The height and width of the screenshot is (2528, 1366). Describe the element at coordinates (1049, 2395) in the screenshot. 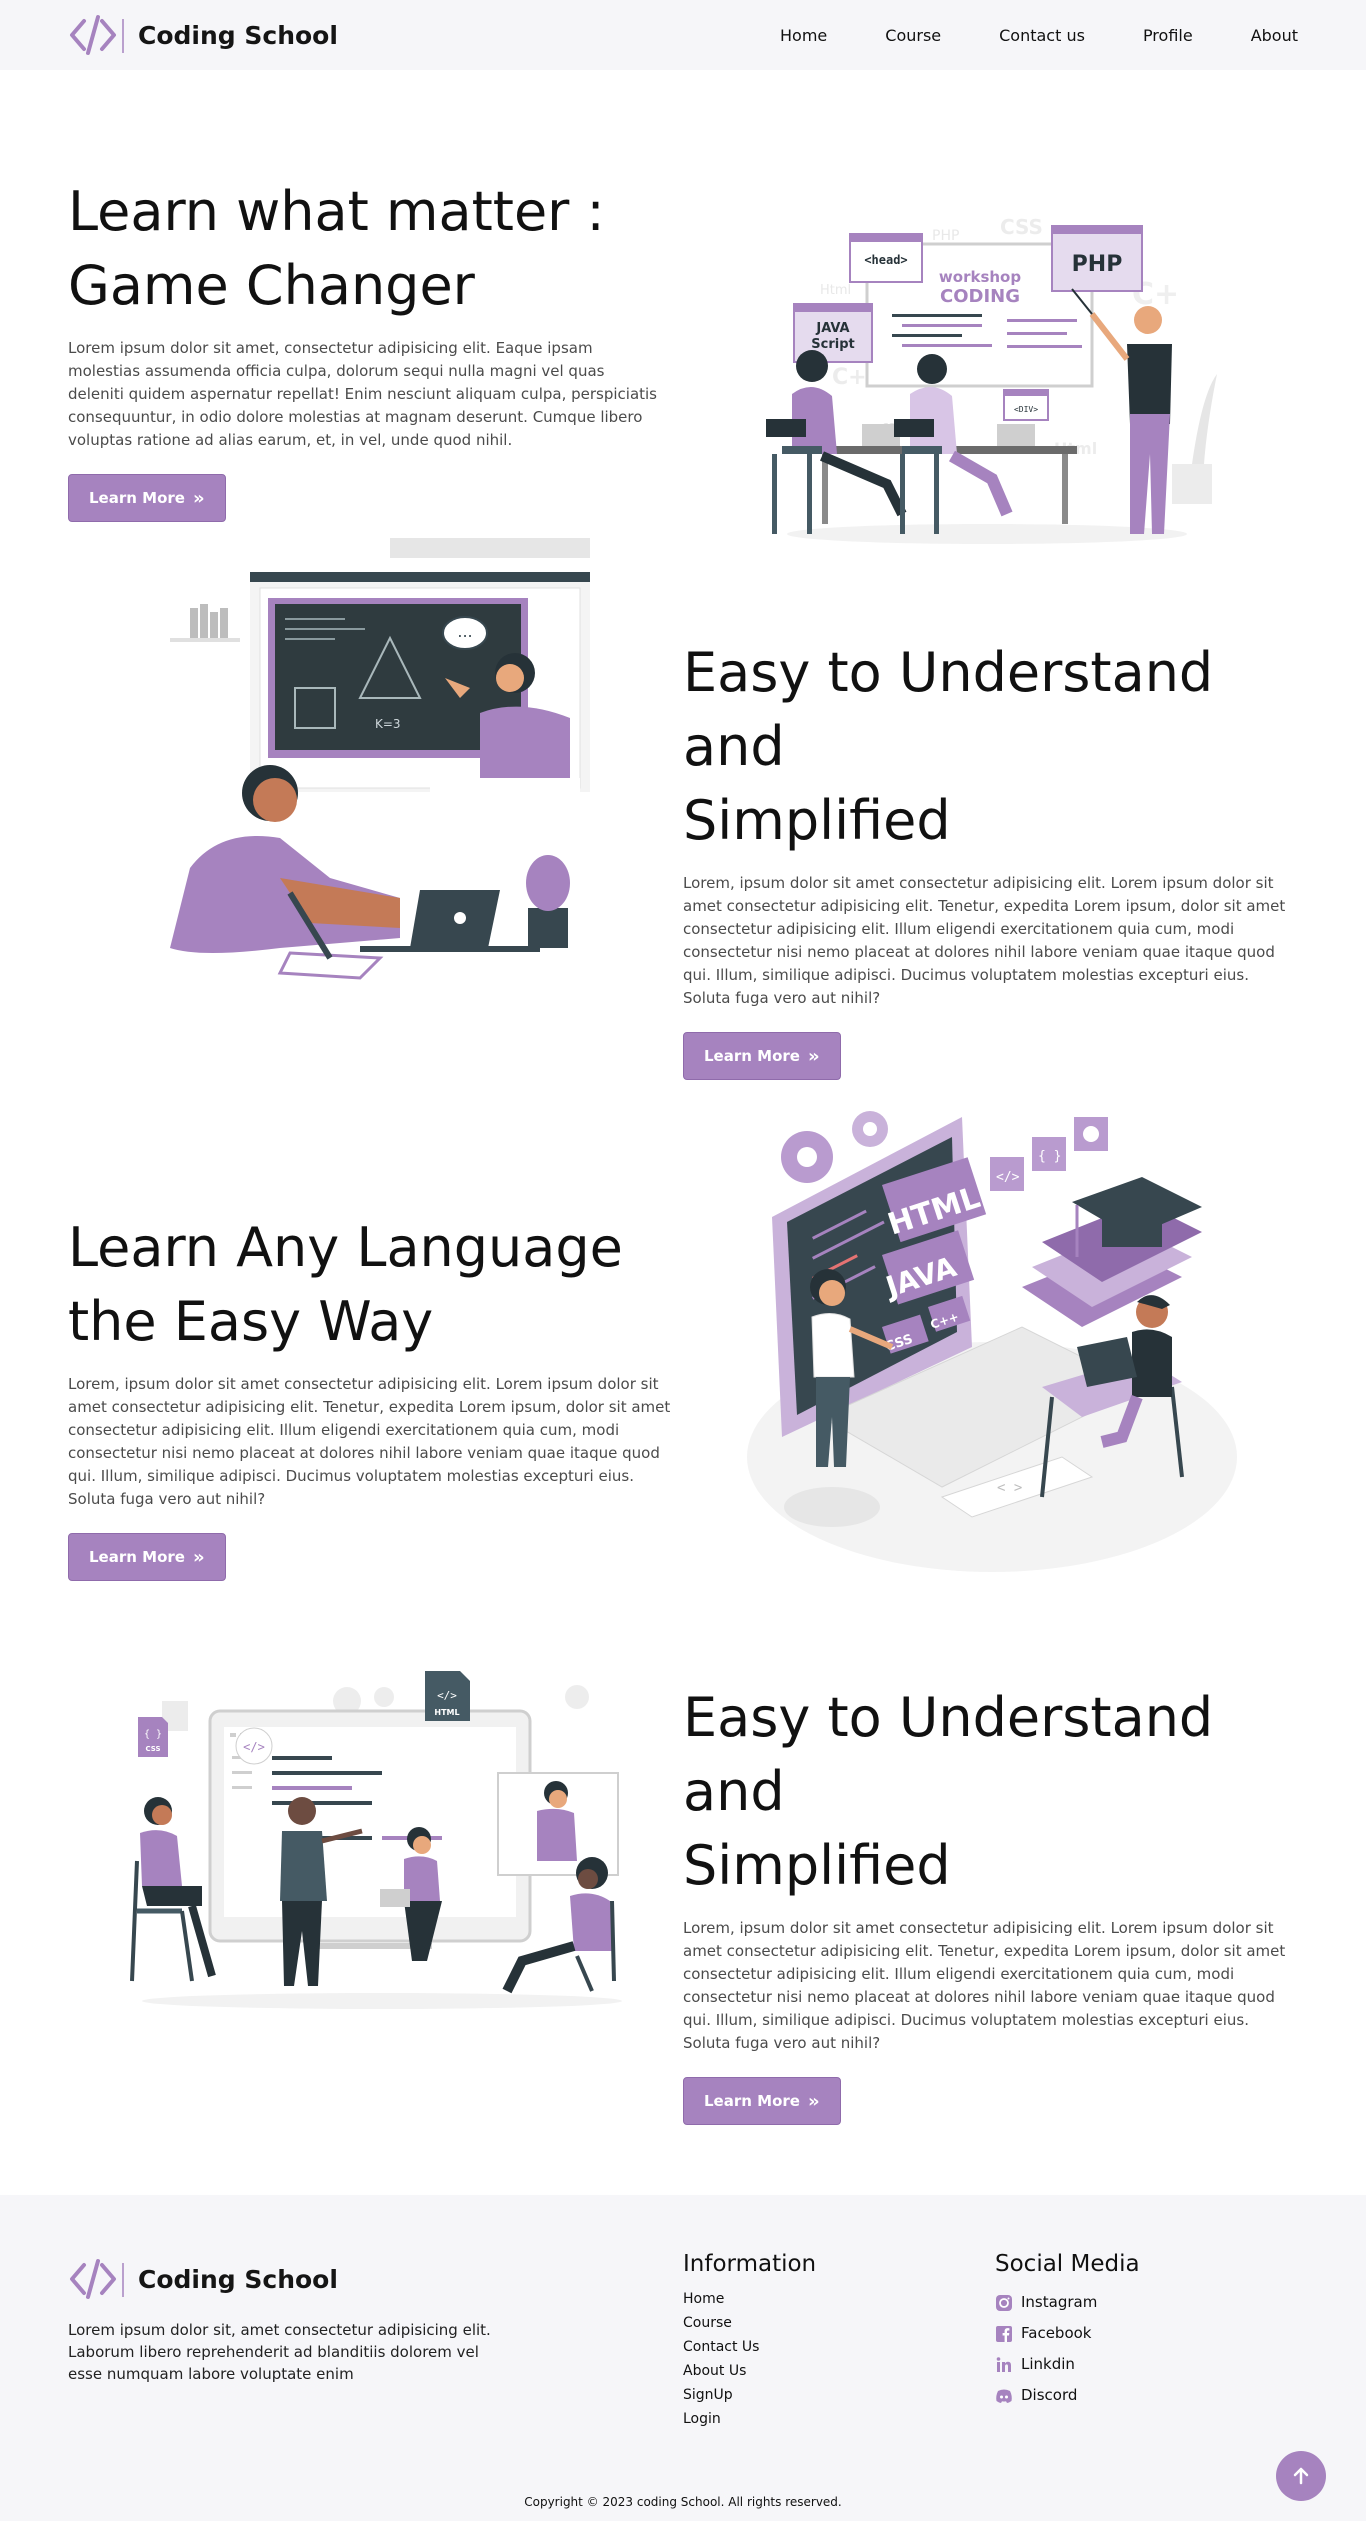

I see `social-discord-label: Discord` at that location.